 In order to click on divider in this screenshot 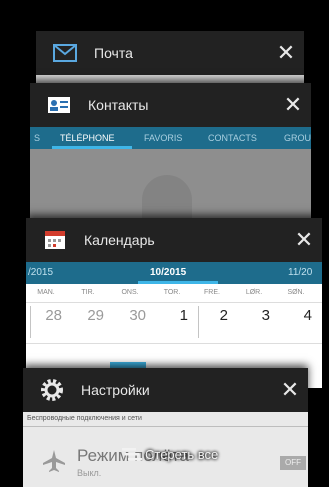, I will do `click(165, 426)`.